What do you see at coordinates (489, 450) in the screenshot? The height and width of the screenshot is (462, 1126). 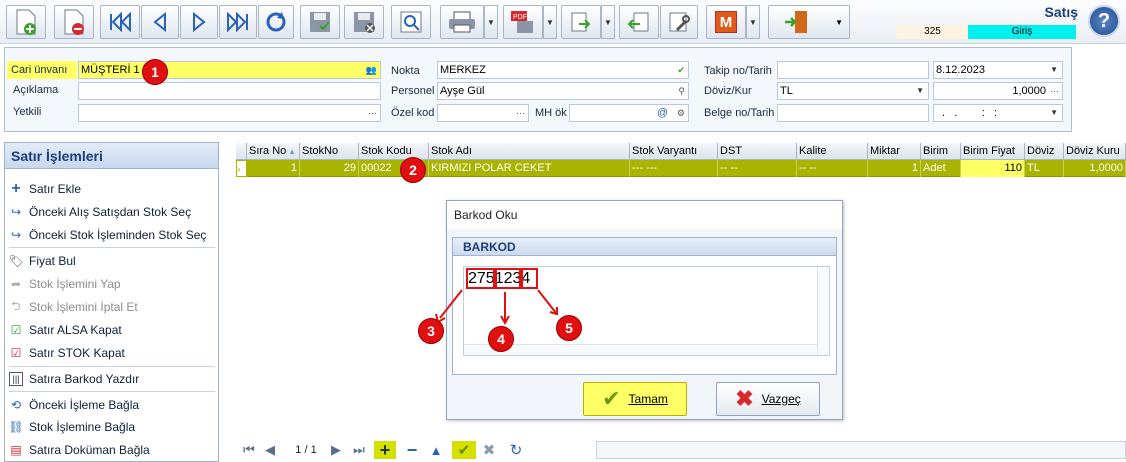 I see `cancel-x-icon: ✖` at bounding box center [489, 450].